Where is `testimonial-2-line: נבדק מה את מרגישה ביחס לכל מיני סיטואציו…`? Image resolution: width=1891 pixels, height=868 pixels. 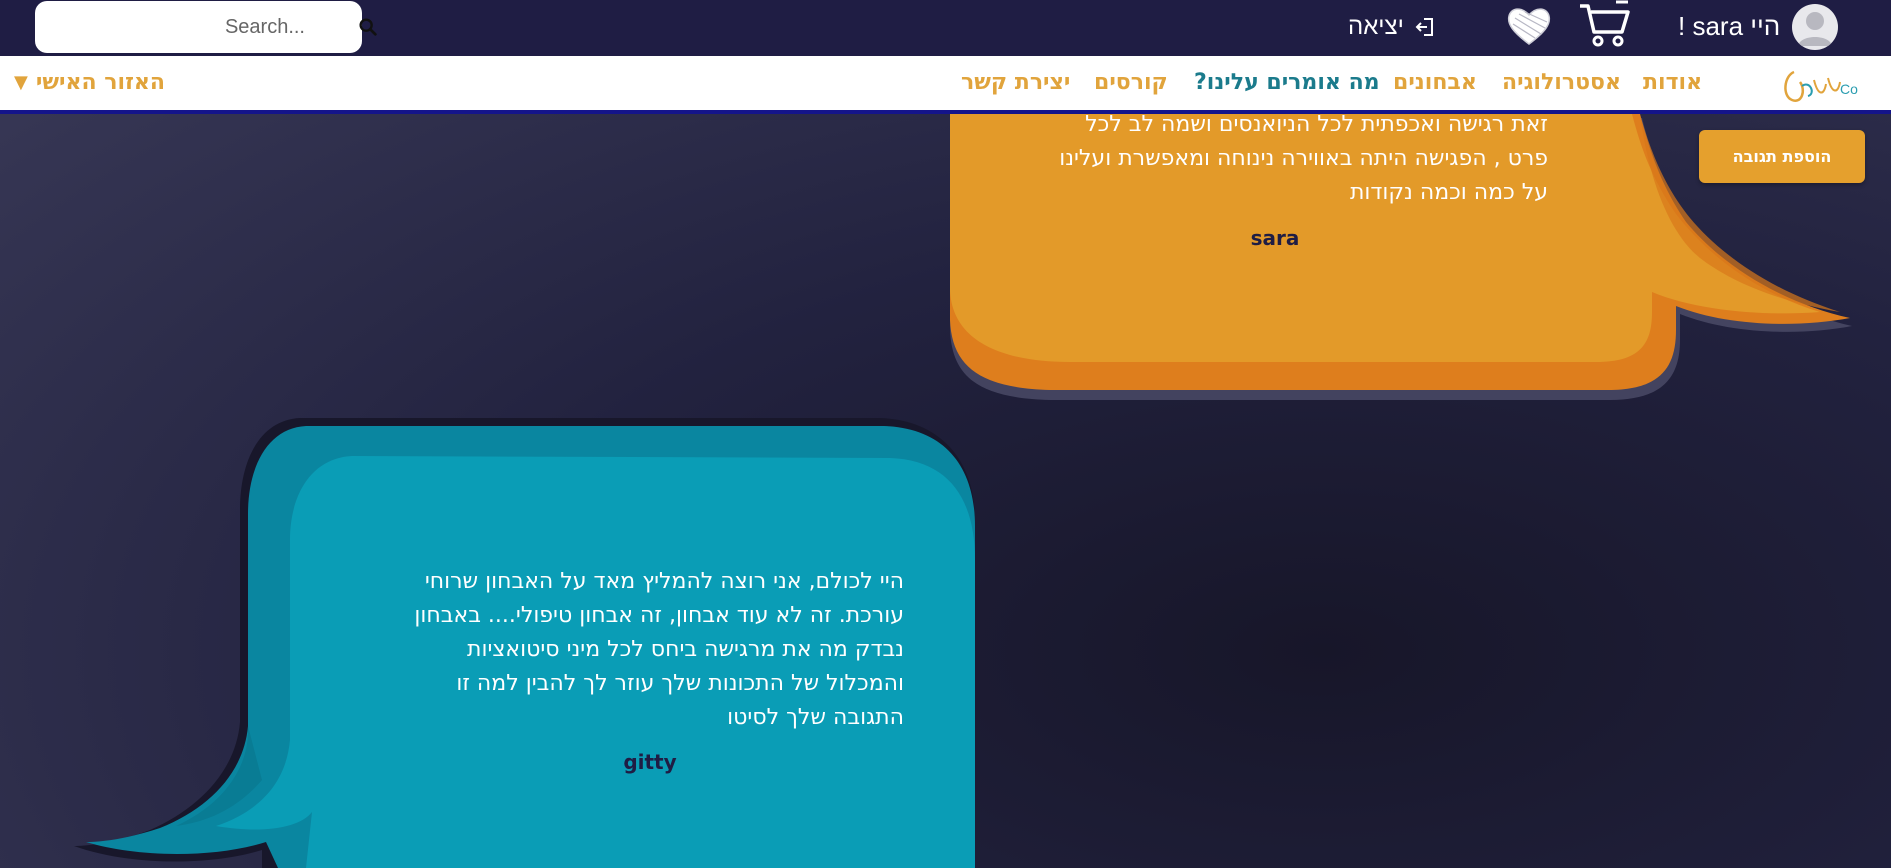
testimonial-2-line: נבדק מה את מרגישה ביחס לכל מיני סיטואציו… is located at coordinates (685, 649).